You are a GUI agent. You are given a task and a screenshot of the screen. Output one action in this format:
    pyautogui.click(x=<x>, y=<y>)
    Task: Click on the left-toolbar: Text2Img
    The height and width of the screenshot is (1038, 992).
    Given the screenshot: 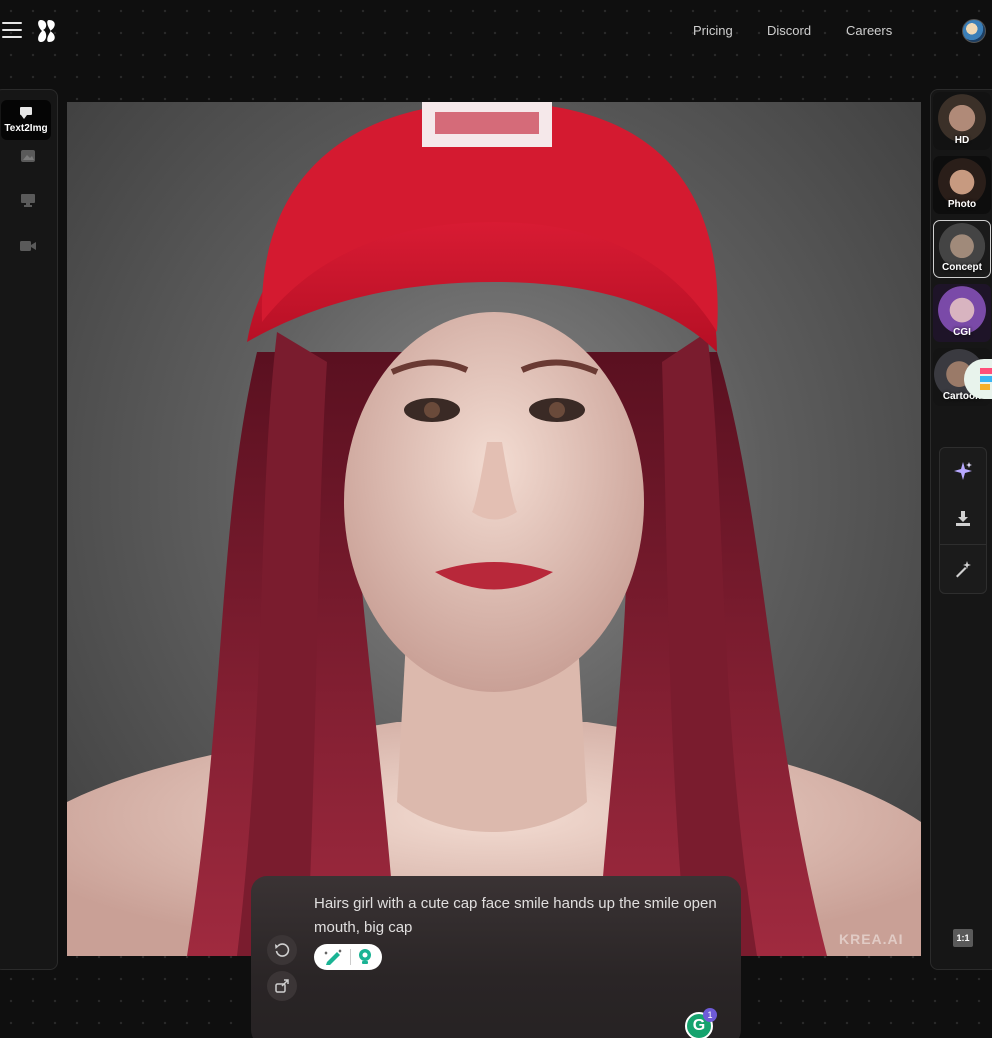 What is the action you would take?
    pyautogui.click(x=29, y=529)
    